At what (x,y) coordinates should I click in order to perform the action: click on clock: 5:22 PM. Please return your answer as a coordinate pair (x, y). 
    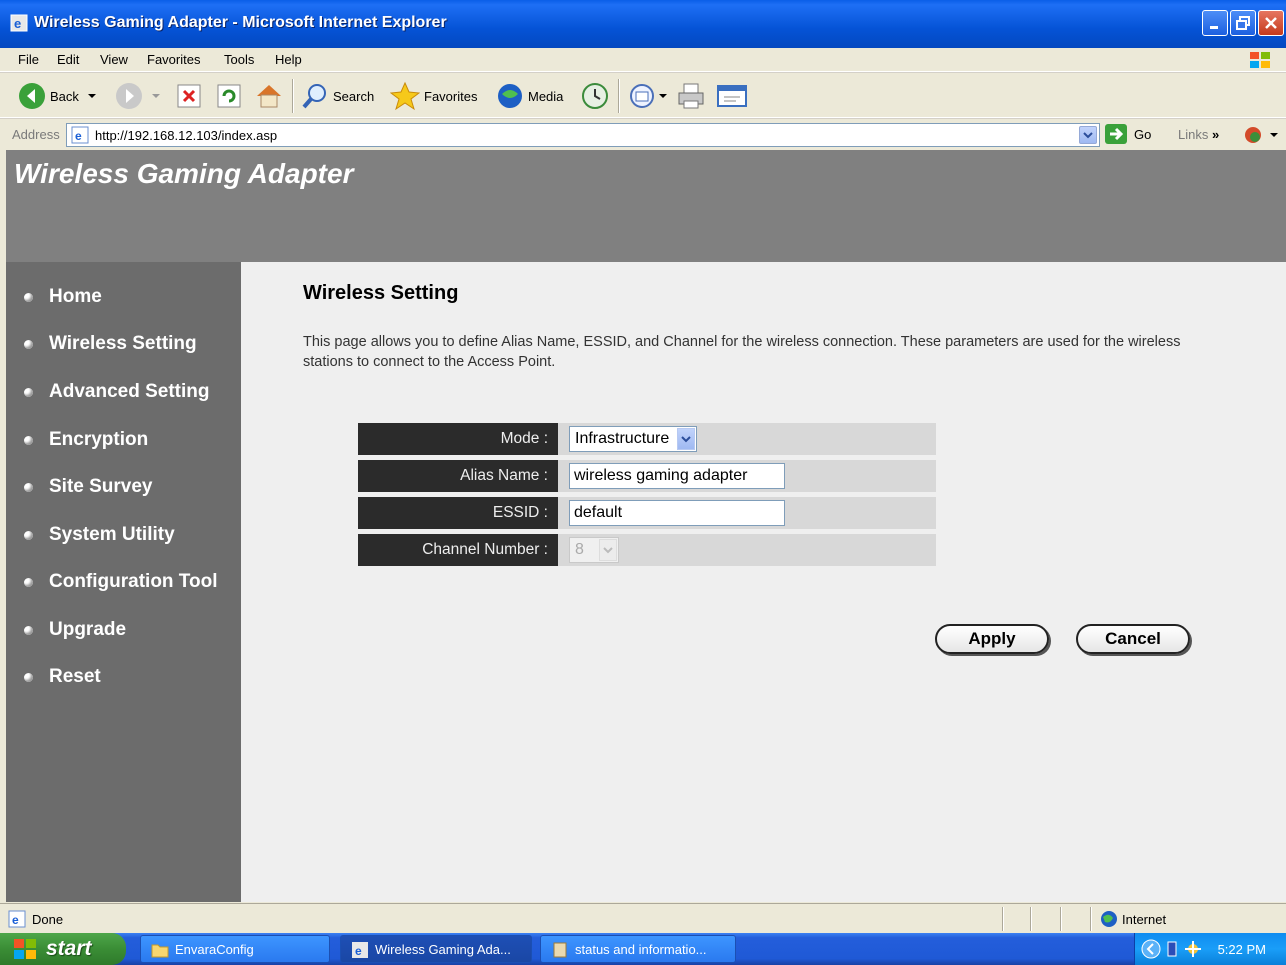
    Looking at the image, I should click on (1241, 949).